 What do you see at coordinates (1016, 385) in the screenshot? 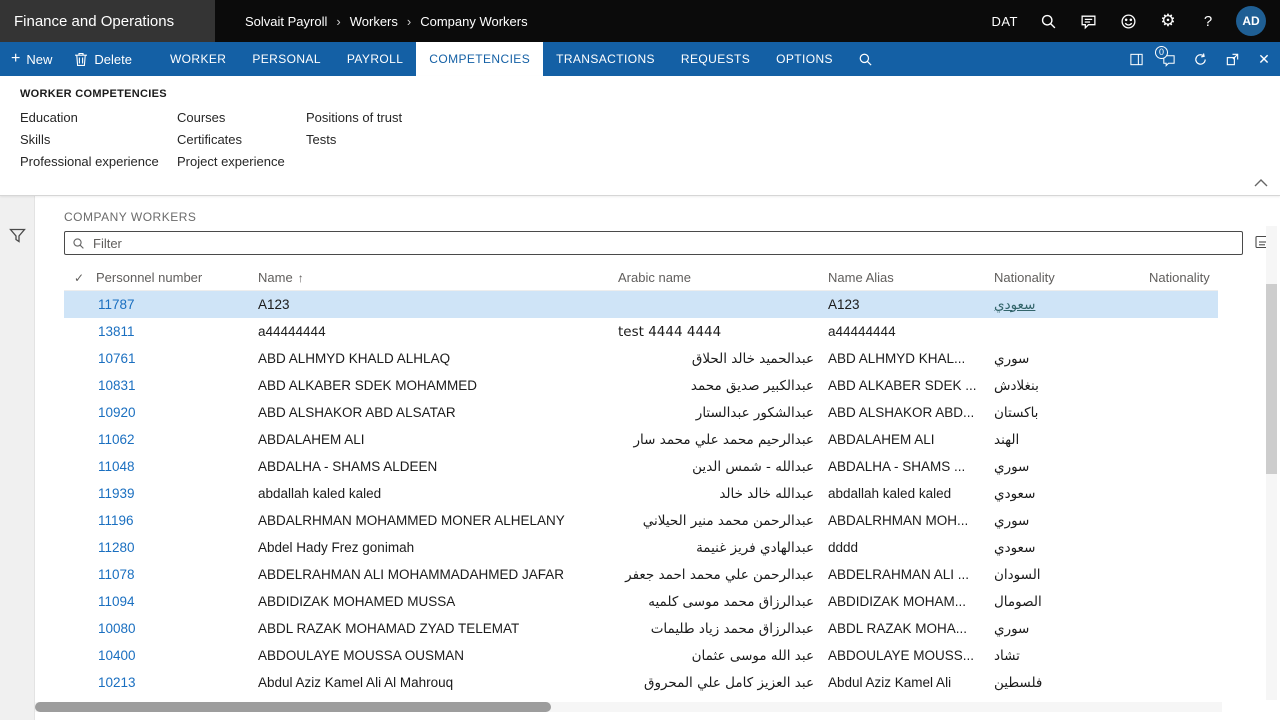
I see `nationality-cell: بنغلادش` at bounding box center [1016, 385].